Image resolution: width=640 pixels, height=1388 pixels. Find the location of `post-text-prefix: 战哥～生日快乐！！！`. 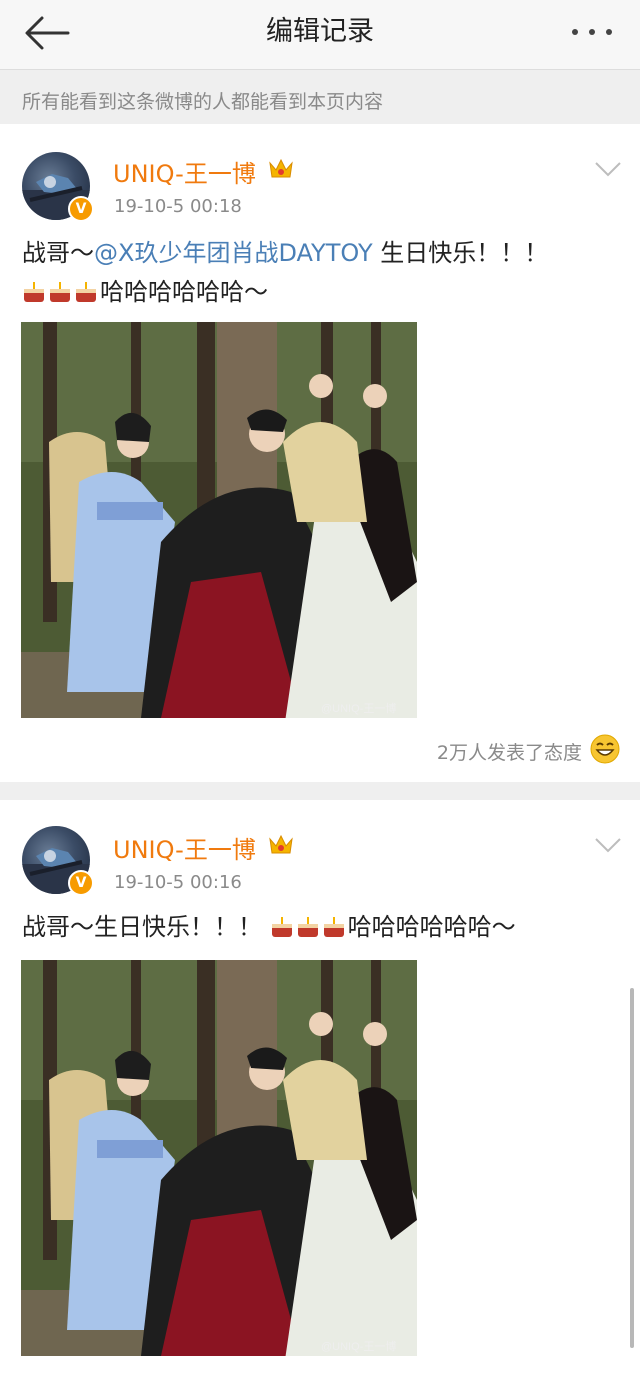

post-text-prefix: 战哥～生日快乐！！！ is located at coordinates (142, 927).